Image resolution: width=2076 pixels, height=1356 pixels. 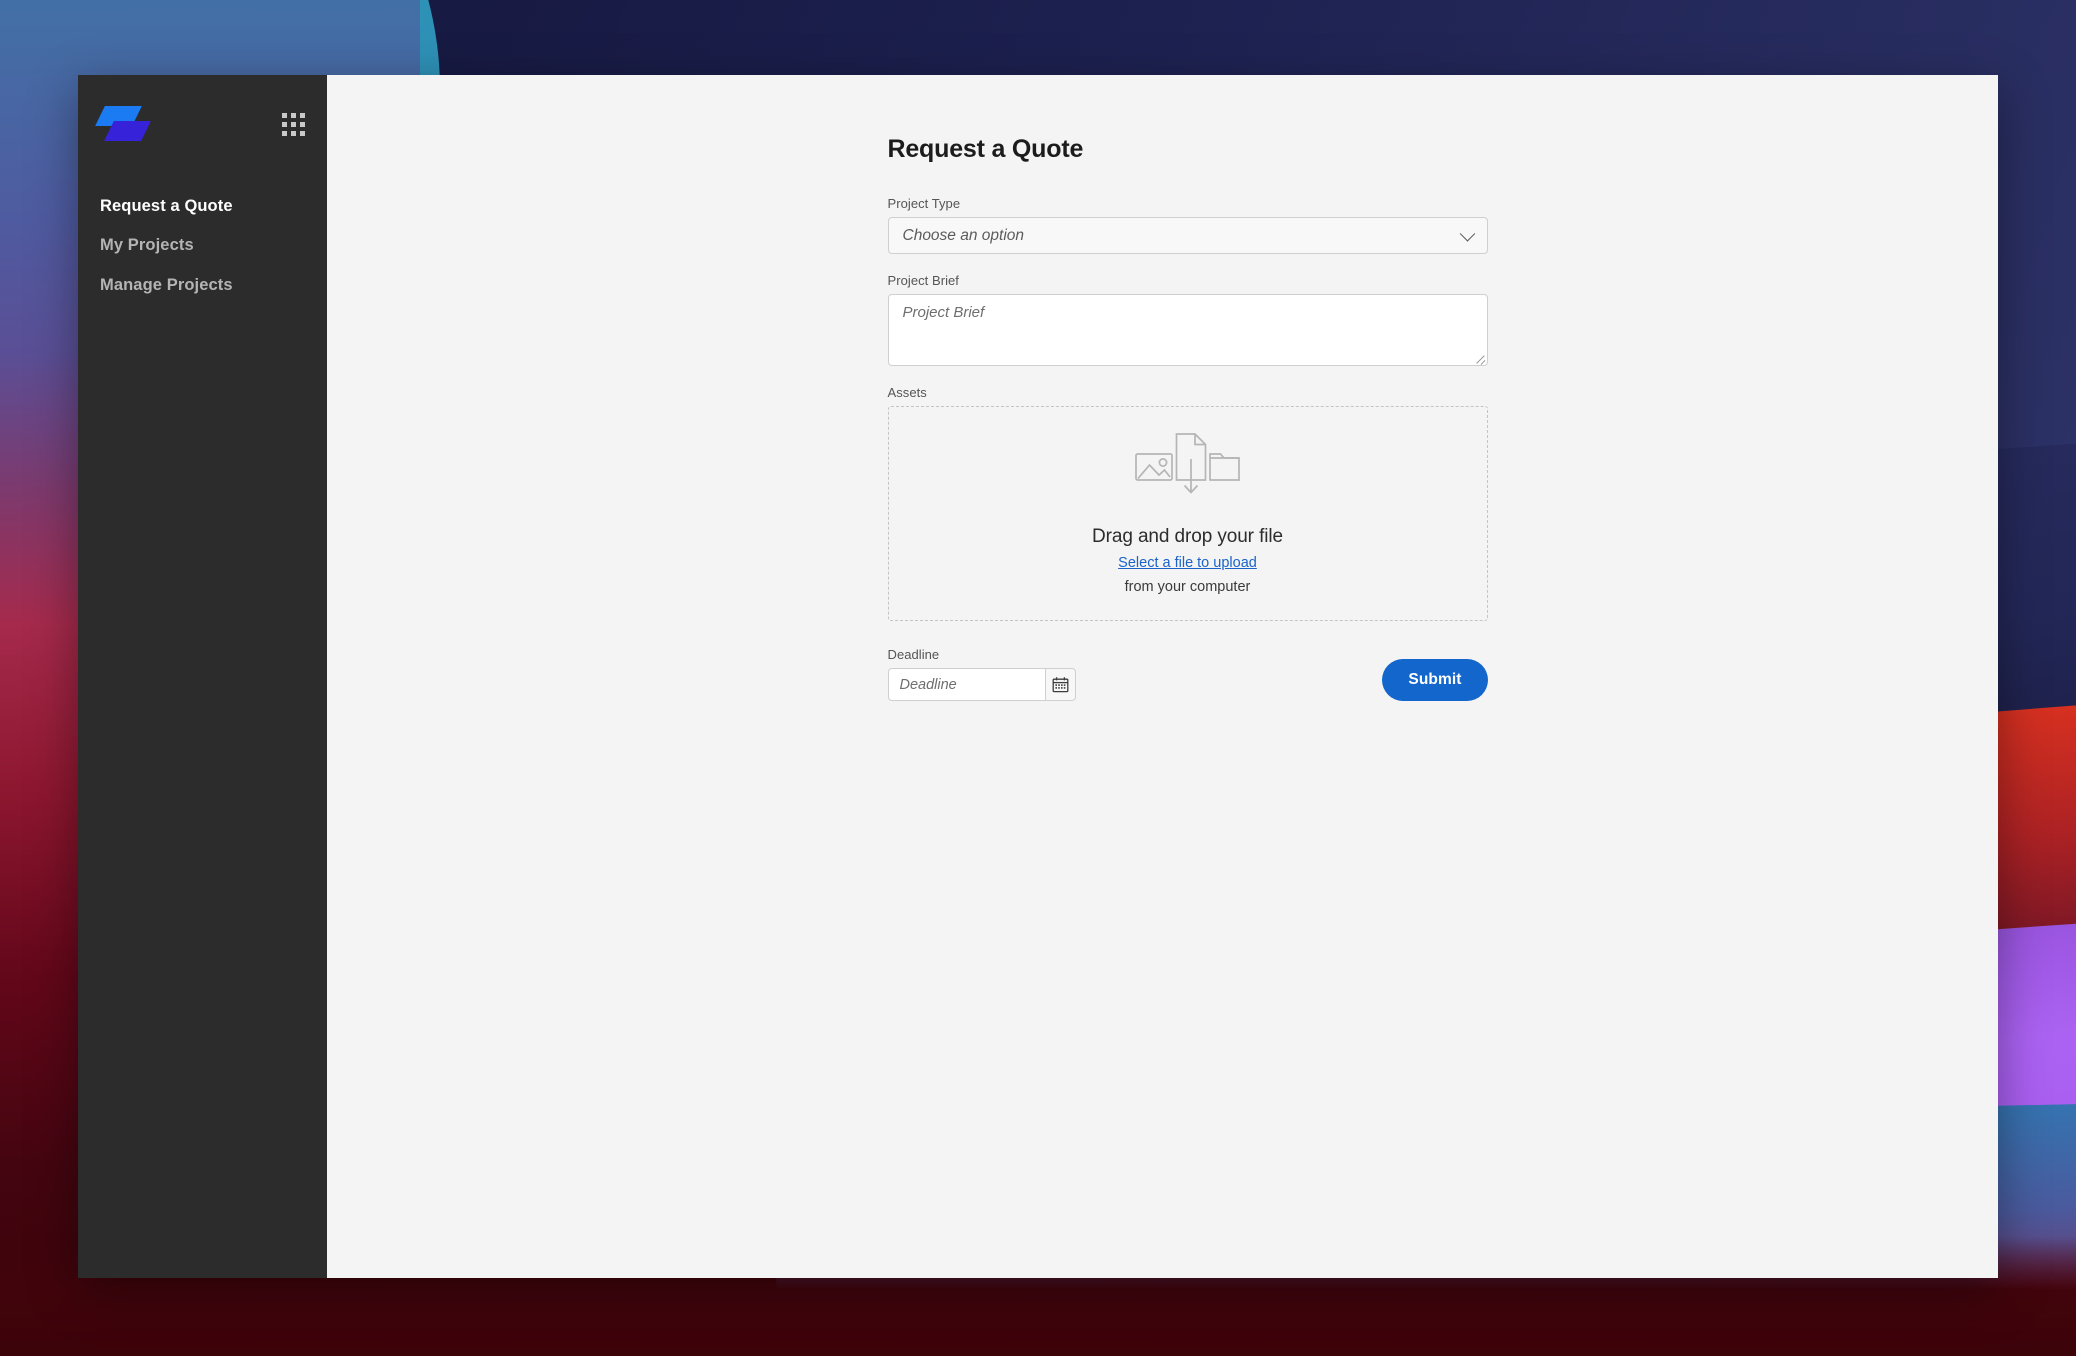 What do you see at coordinates (928, 684) in the screenshot?
I see `deadline-placeholder: Deadline` at bounding box center [928, 684].